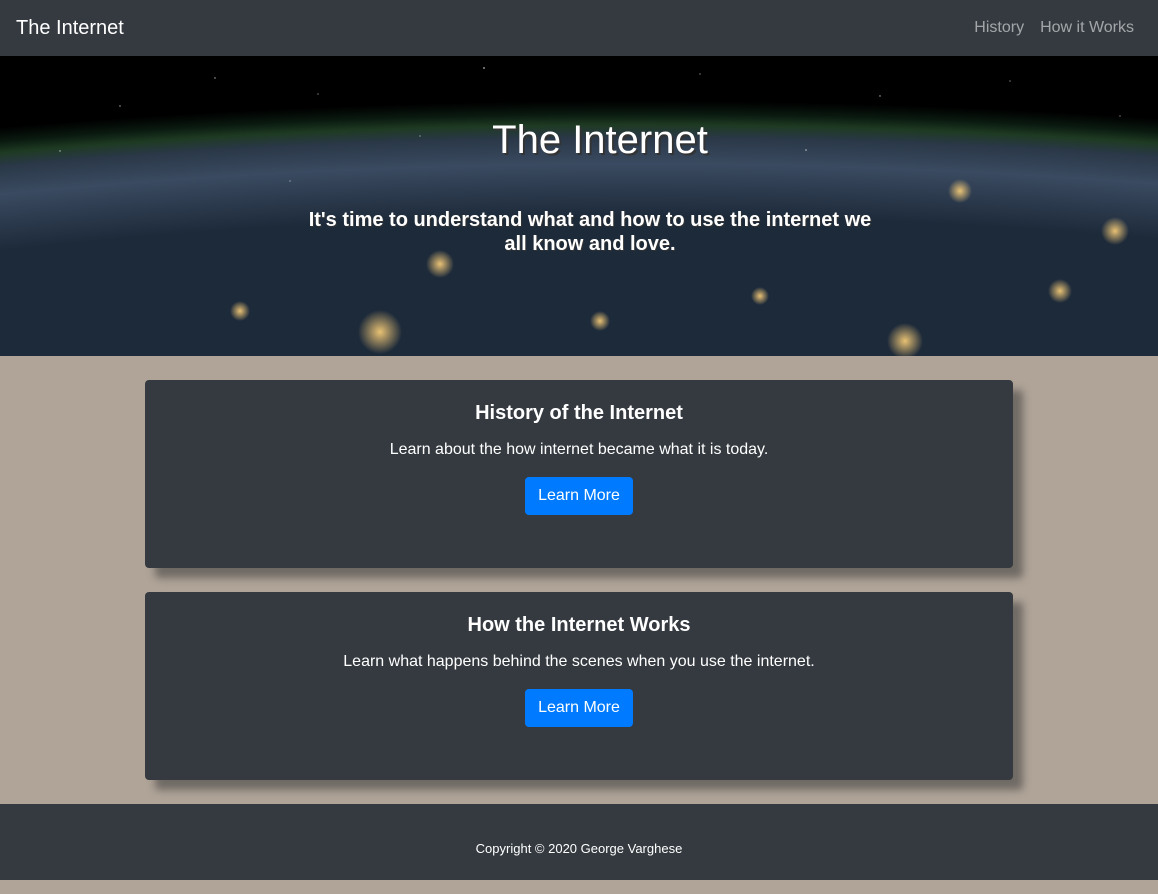 Image resolution: width=1158 pixels, height=894 pixels. Describe the element at coordinates (1087, 28) in the screenshot. I see `nav-link-how-it-works: How it Works` at that location.